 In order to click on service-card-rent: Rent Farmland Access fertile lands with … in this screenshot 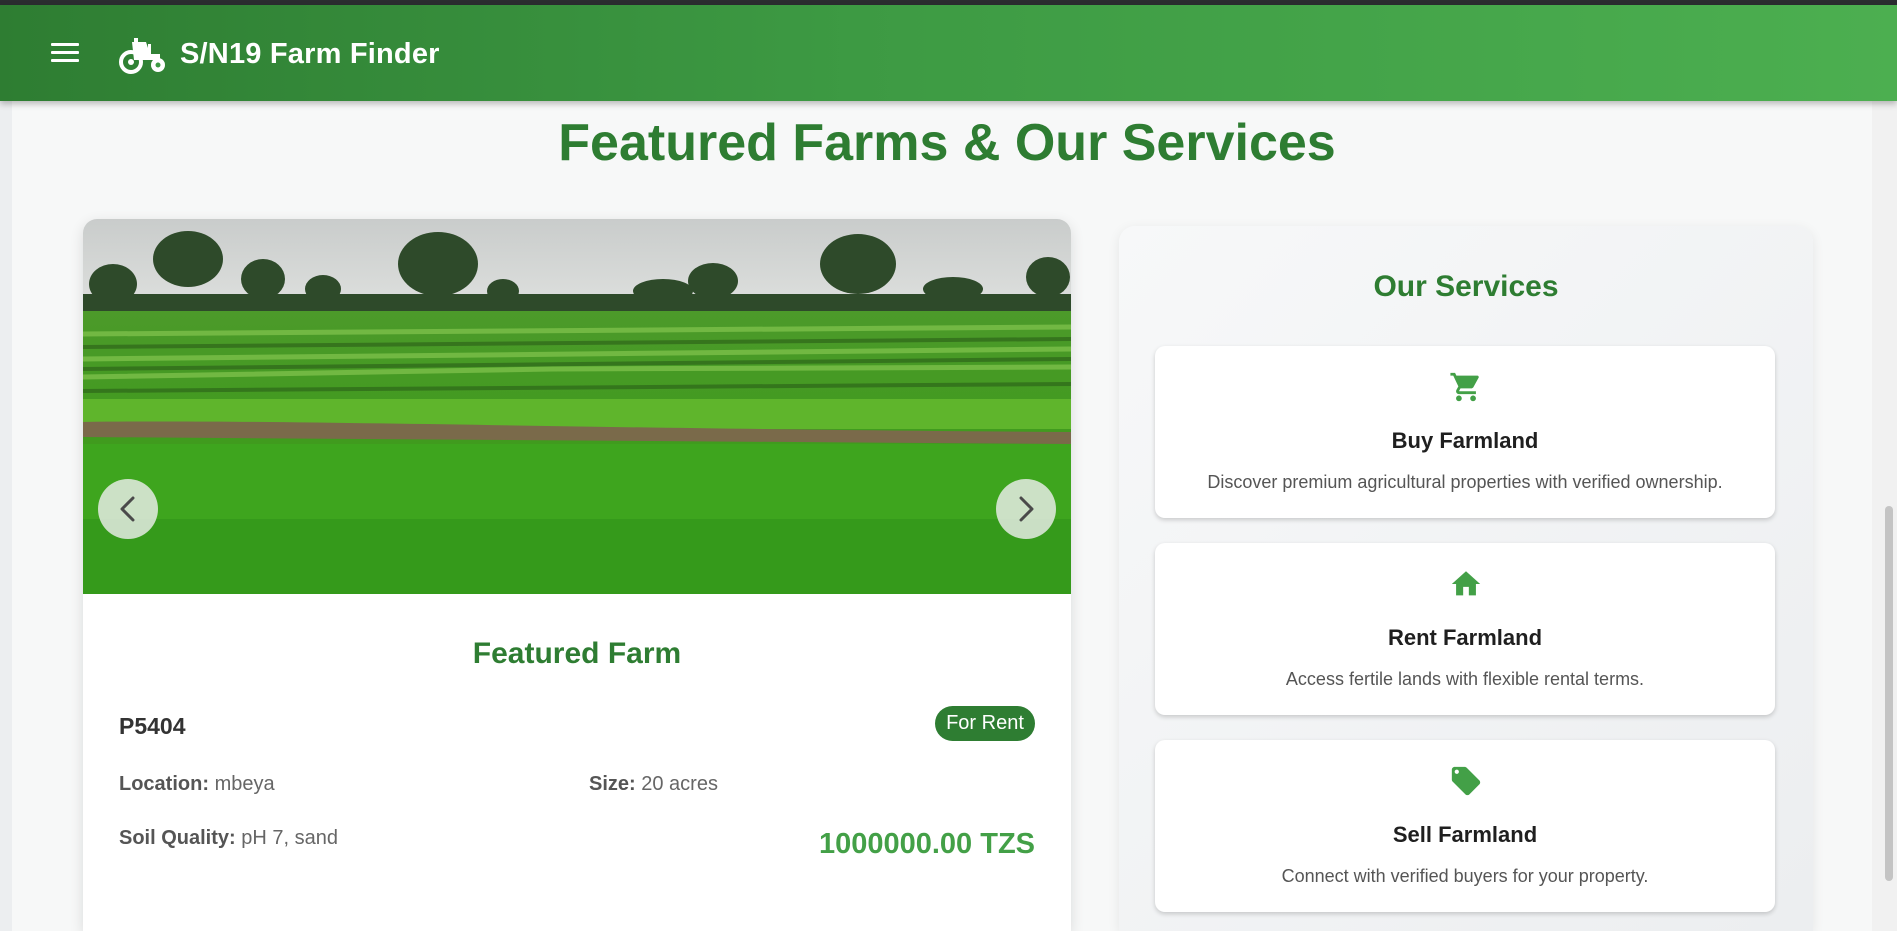, I will do `click(1465, 629)`.